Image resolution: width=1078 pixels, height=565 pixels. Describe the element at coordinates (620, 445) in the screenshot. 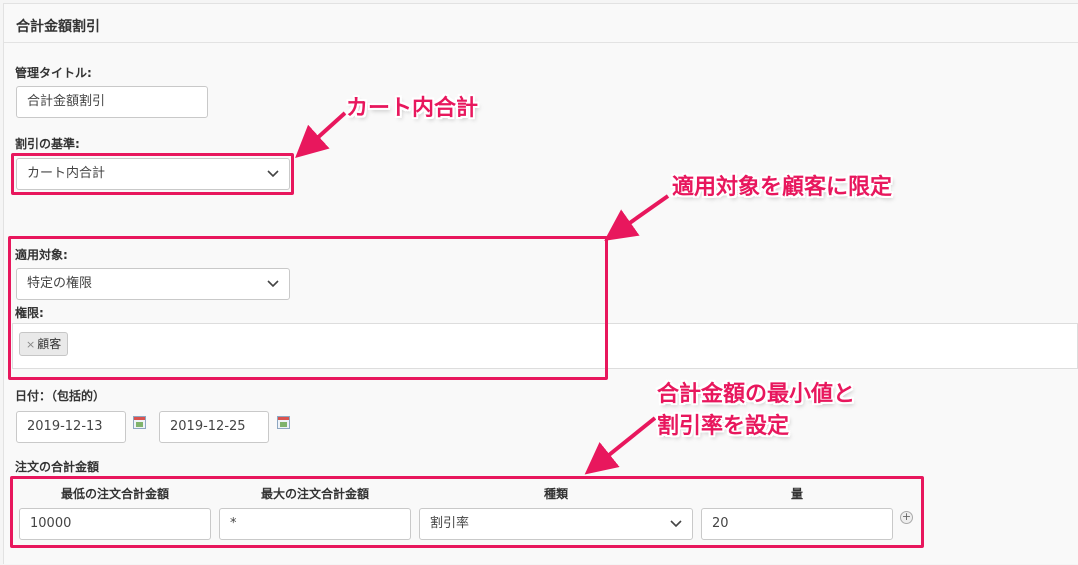

I see `arrow-to-order-total` at that location.